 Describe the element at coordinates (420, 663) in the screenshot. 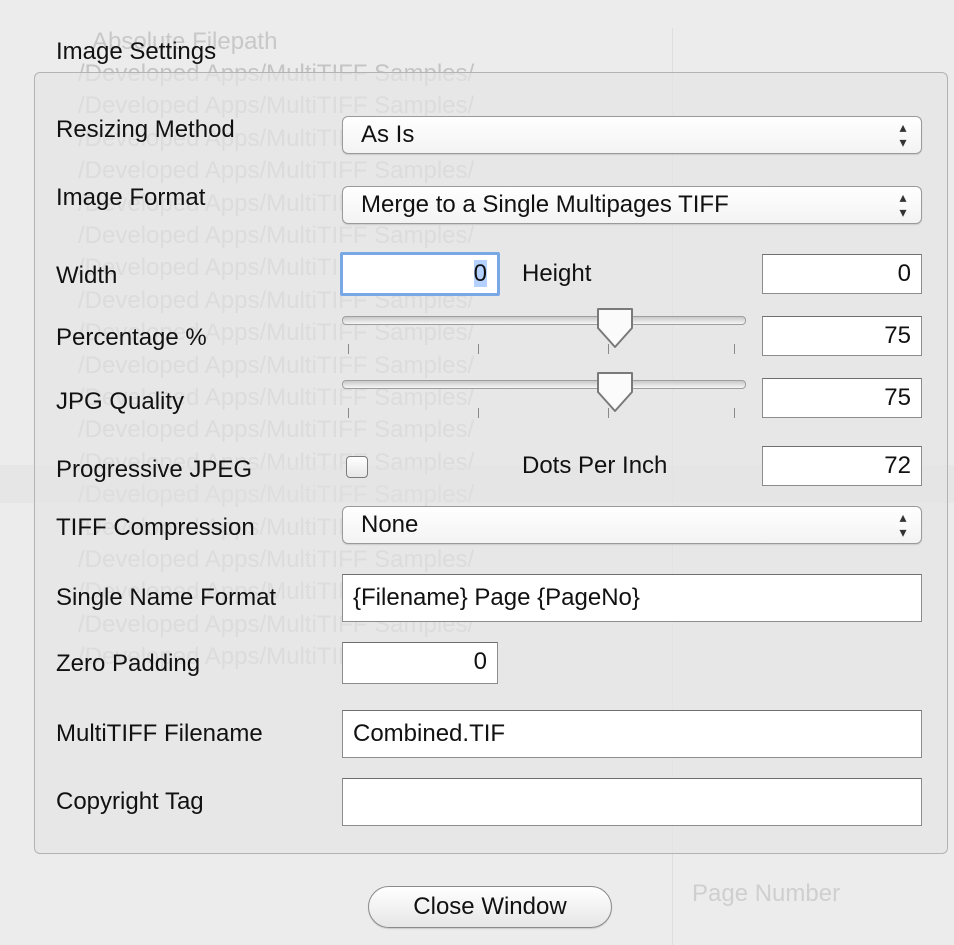

I see `zero-padding-field: 0` at that location.